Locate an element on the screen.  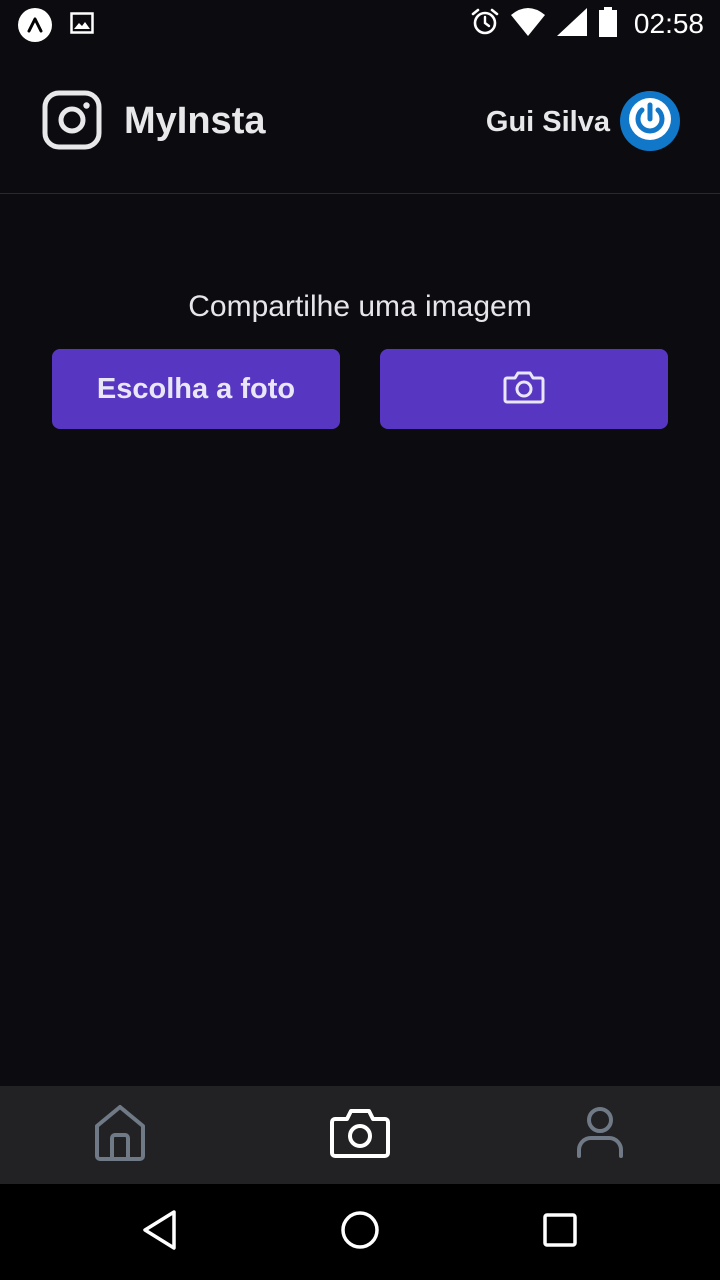
back-icon is located at coordinates (160, 1232).